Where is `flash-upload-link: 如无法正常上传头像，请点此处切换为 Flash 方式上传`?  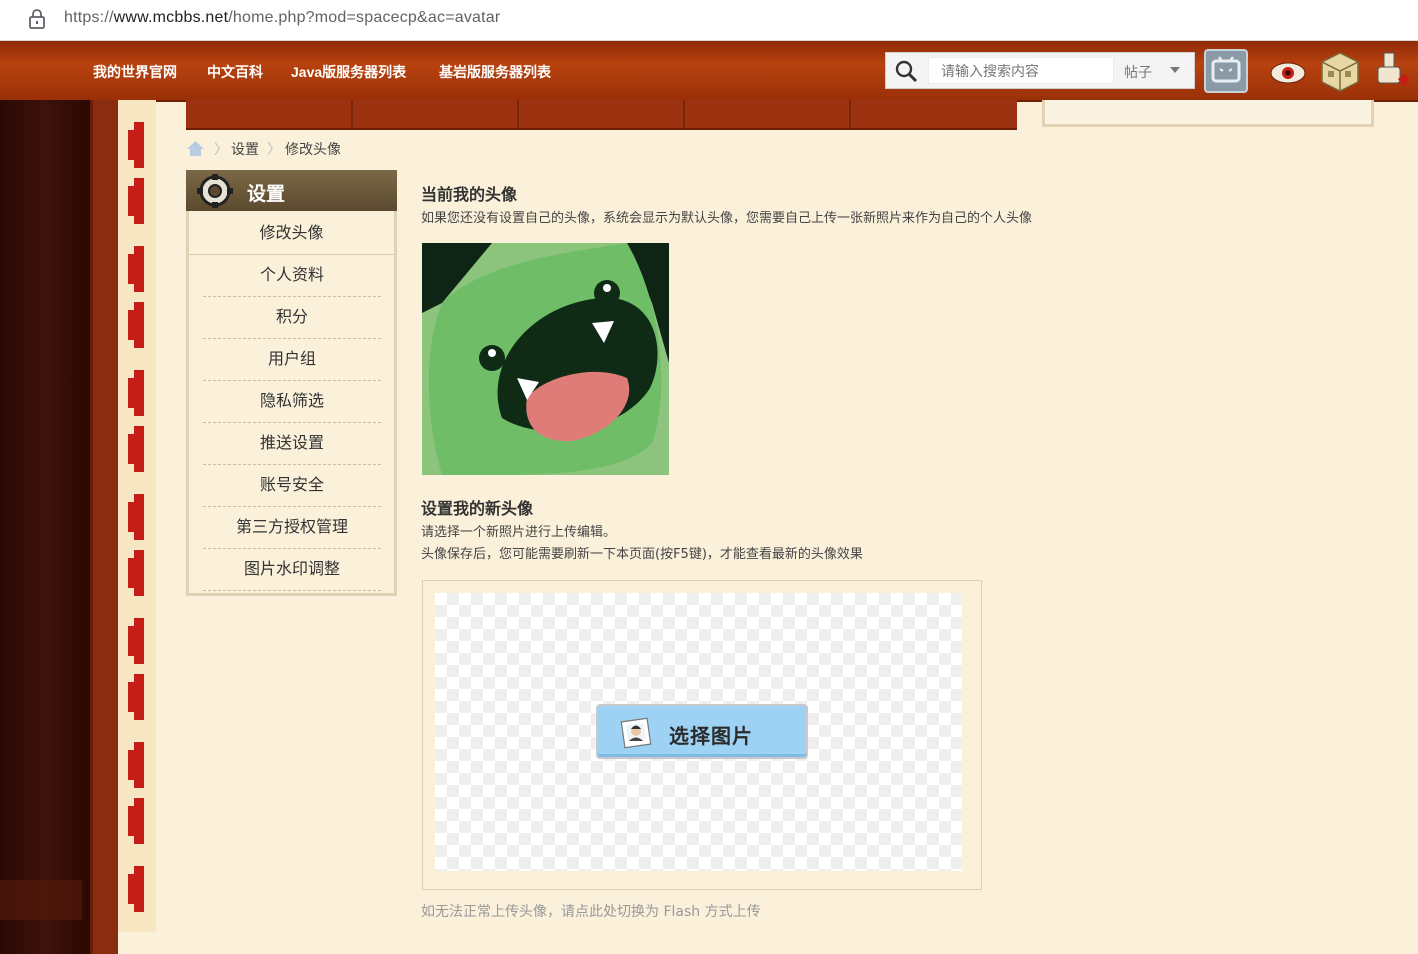 flash-upload-link: 如无法正常上传头像，请点此处切换为 Flash 方式上传 is located at coordinates (591, 911).